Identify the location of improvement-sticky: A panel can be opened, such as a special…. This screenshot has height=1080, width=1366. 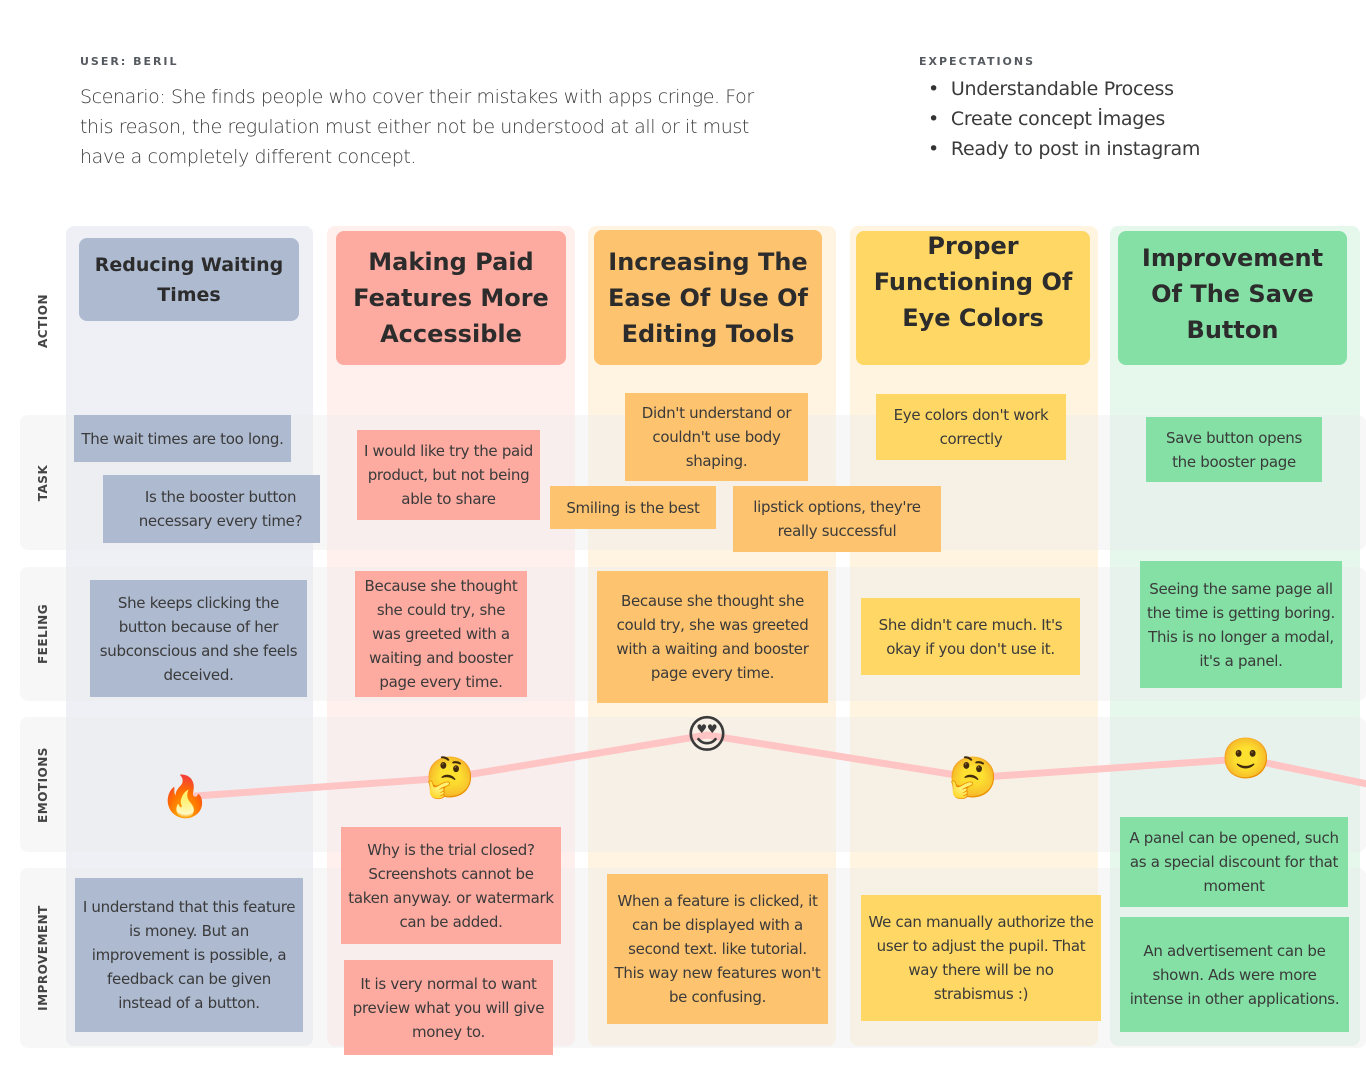
(1234, 862).